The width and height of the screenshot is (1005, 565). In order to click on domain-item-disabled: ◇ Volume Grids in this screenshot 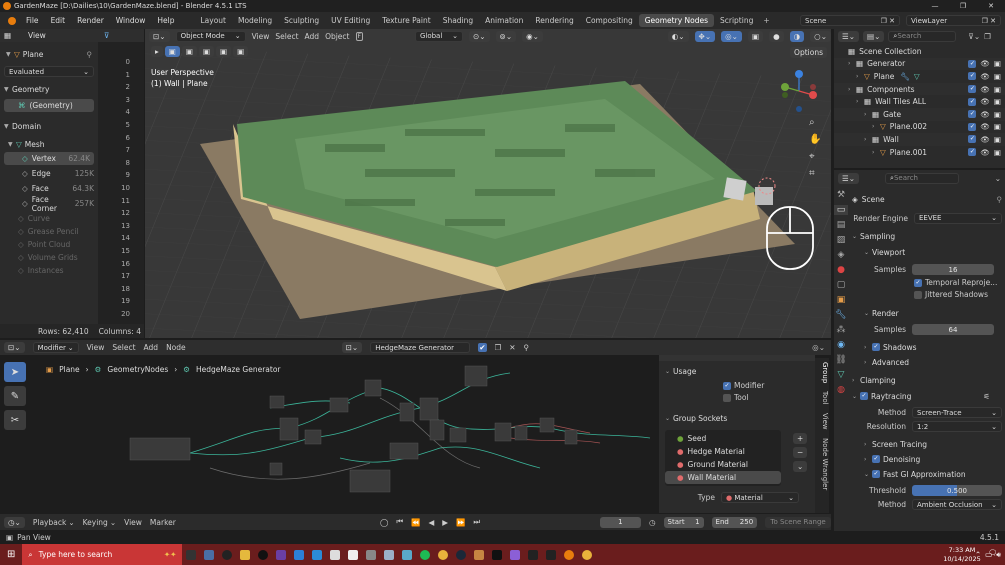, I will do `click(49, 257)`.